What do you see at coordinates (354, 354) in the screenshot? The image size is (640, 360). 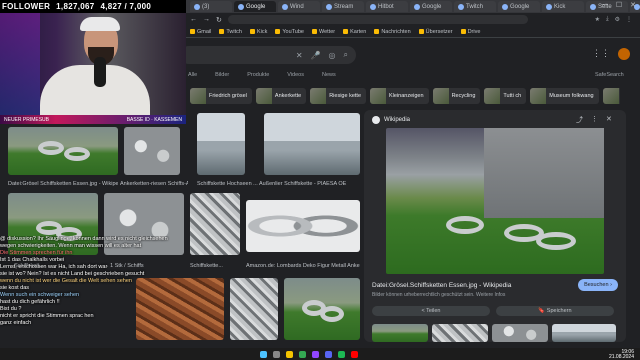 I see `youtube-icon` at bounding box center [354, 354].